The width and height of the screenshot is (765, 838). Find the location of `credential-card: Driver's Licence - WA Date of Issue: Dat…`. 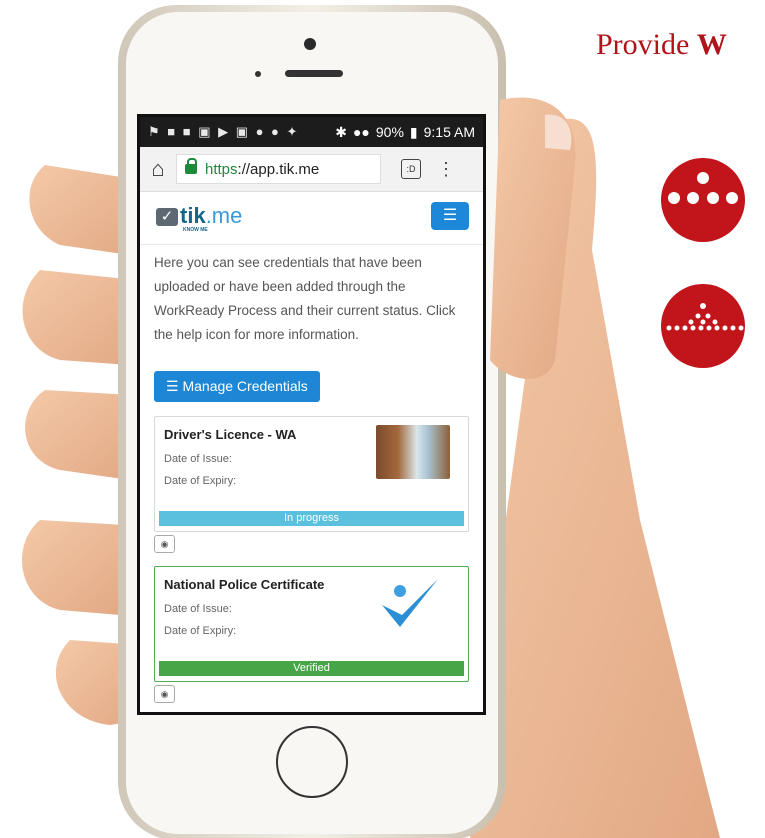

credential-card: Driver's Licence - WA Date of Issue: Dat… is located at coordinates (311, 474).